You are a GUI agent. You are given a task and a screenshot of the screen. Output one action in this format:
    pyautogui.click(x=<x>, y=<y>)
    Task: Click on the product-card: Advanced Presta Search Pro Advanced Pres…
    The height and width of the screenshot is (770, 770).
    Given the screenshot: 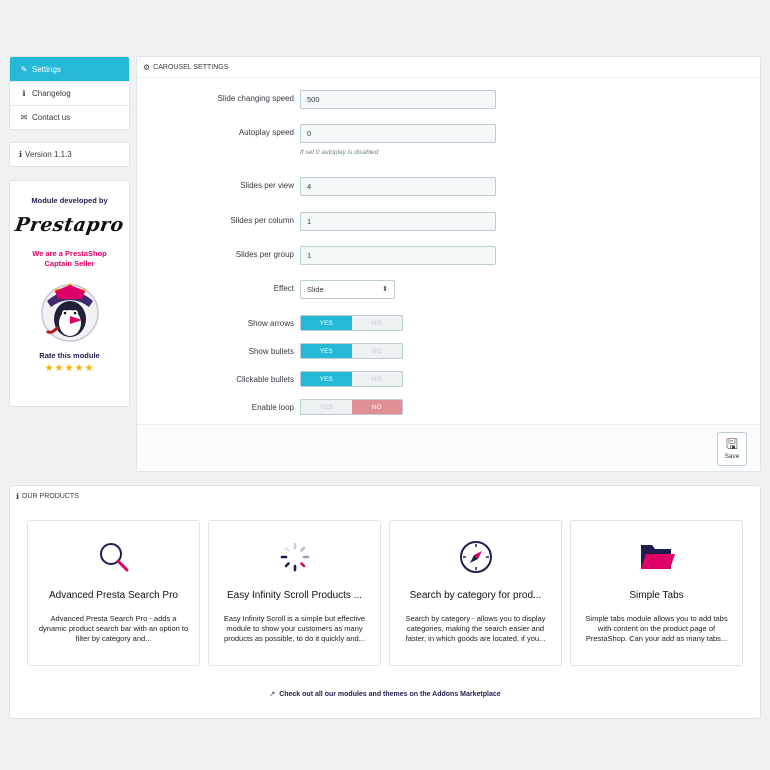 What is the action you would take?
    pyautogui.click(x=113, y=593)
    